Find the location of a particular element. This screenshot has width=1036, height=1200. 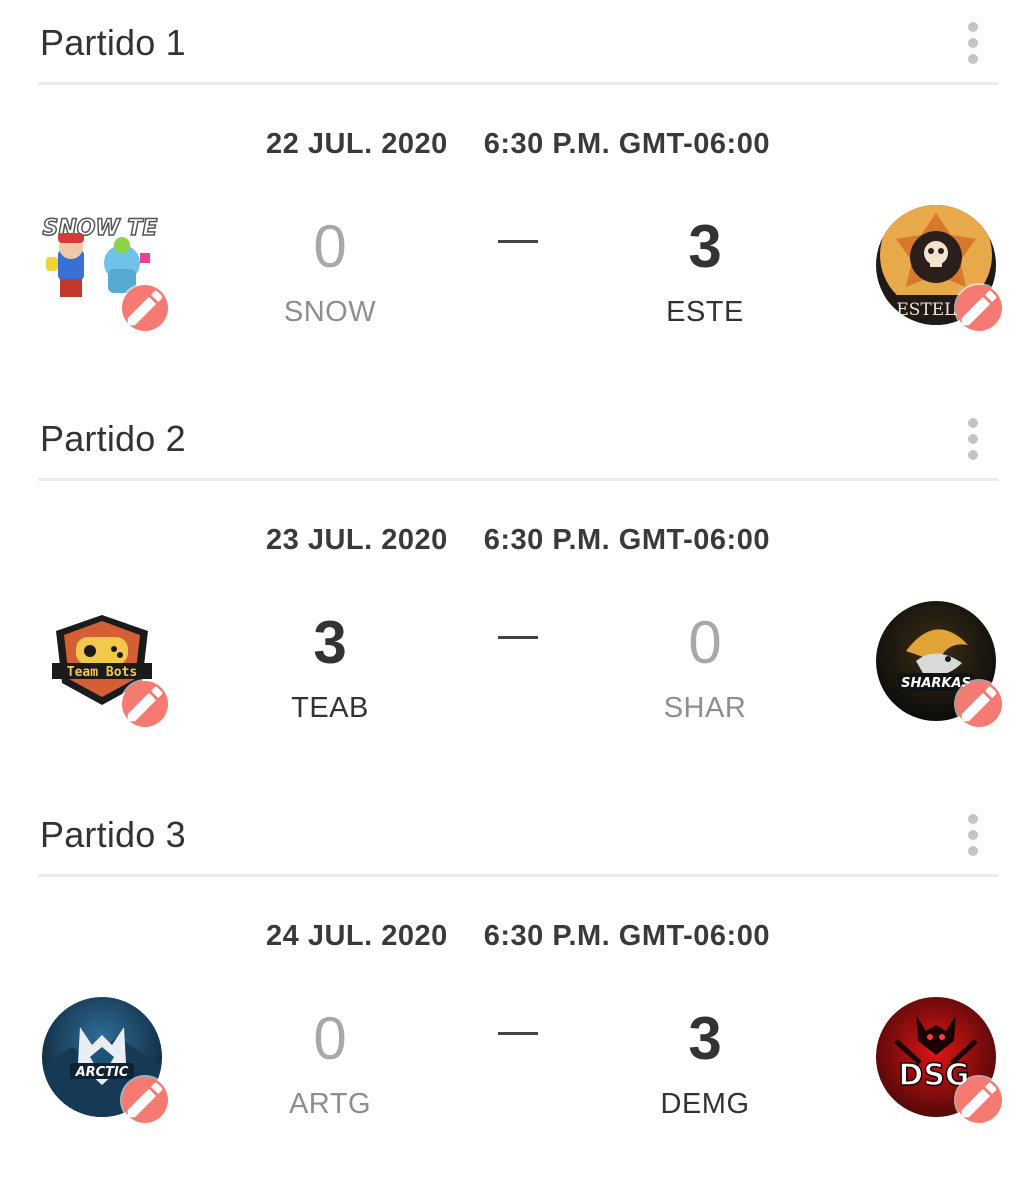

match-header: Partido 3 is located at coordinates (518, 834).